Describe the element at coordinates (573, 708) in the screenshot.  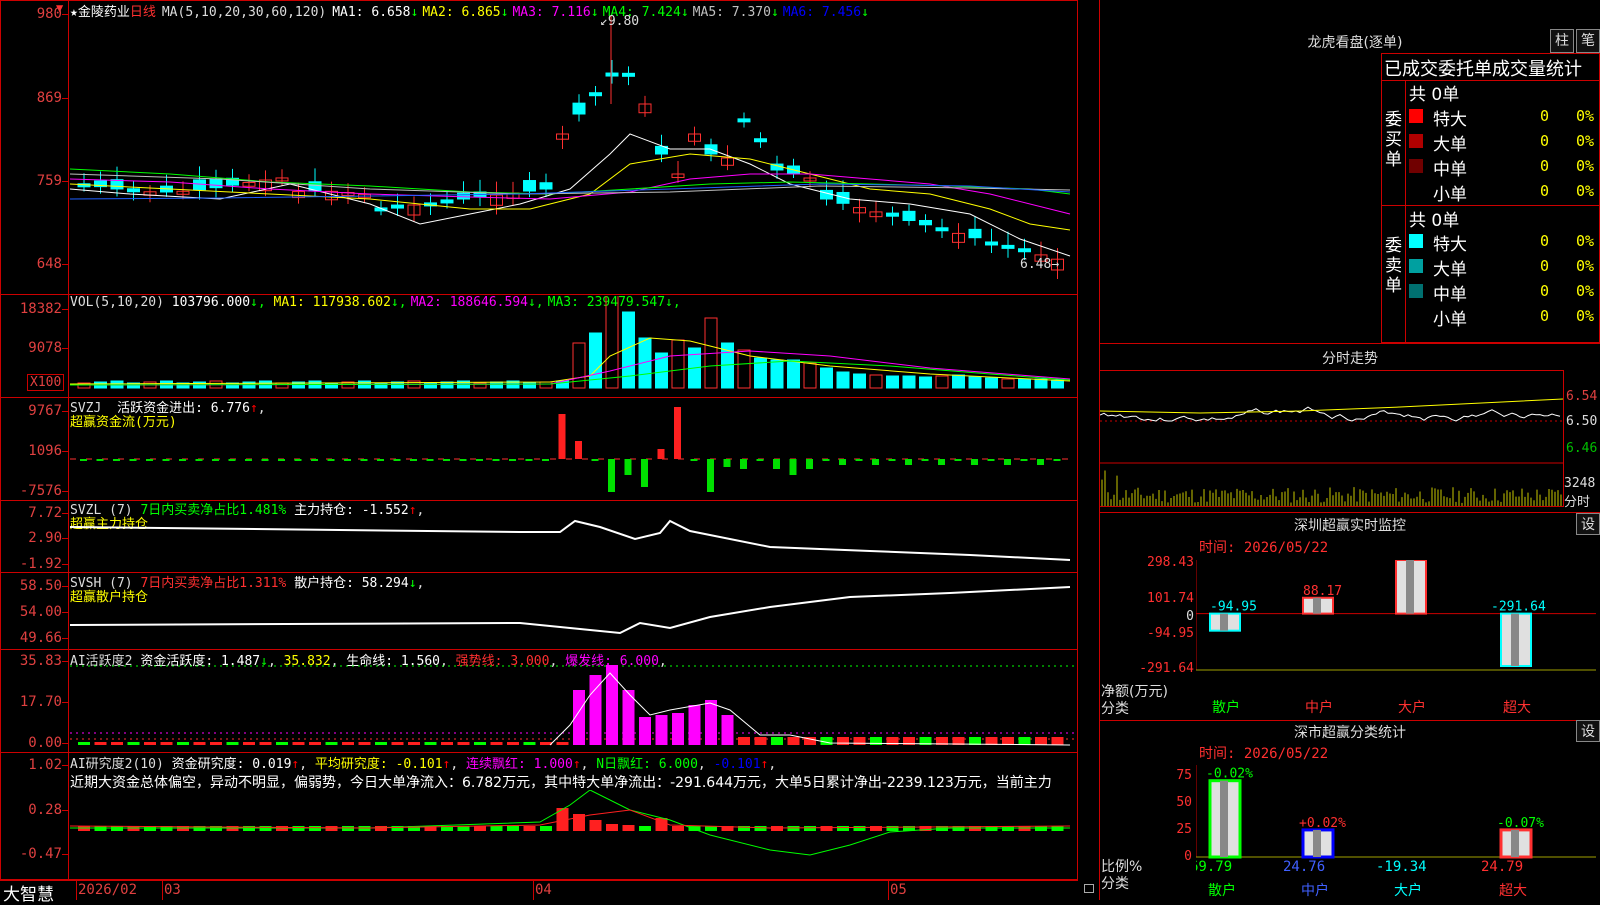
I see `ai-active-chart` at that location.